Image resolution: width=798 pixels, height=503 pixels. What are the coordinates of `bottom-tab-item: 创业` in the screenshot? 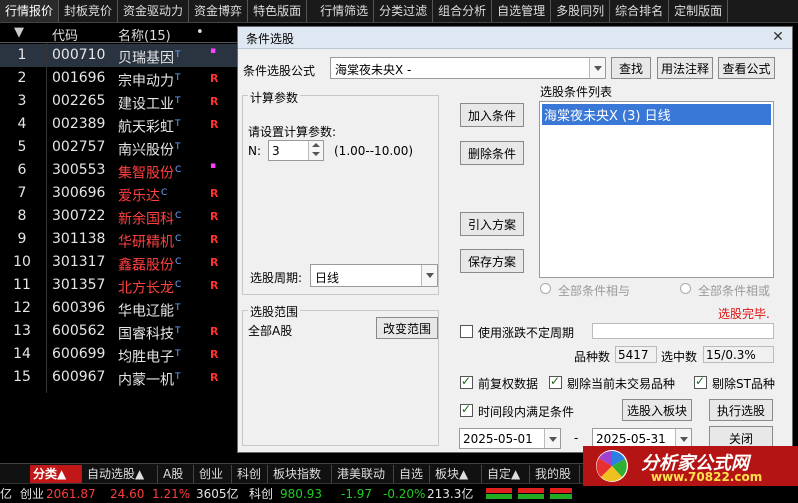 It's located at (214, 474).